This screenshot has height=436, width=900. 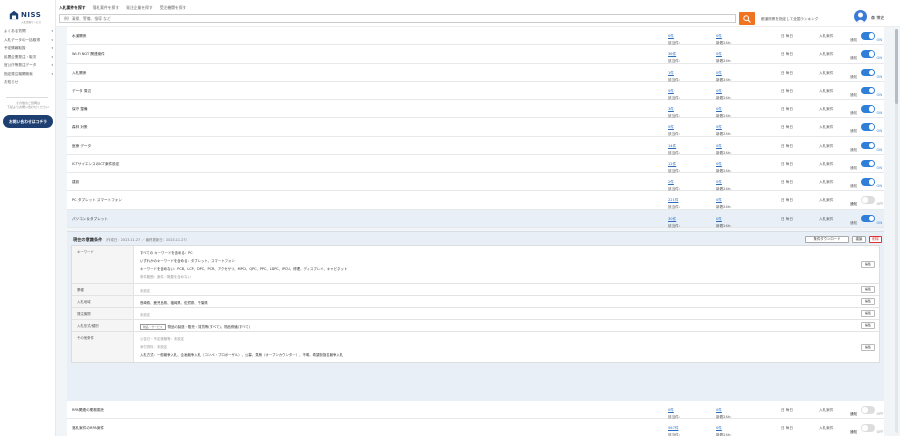 What do you see at coordinates (88, 428) in the screenshot?
I see `condition-name: 落札案件のRPA案件` at bounding box center [88, 428].